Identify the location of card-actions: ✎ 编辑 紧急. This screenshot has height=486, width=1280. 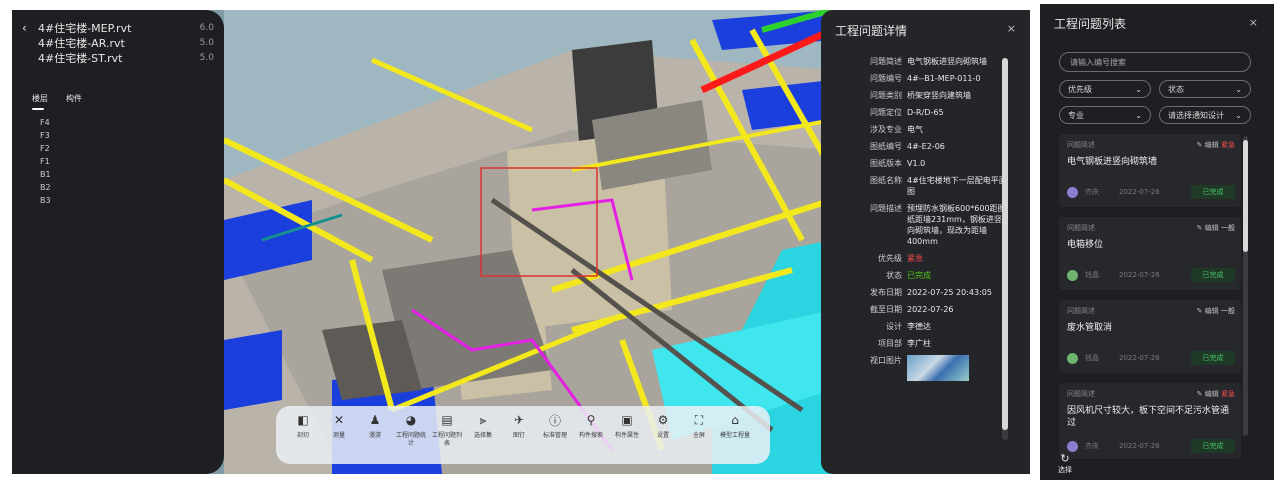
(1216, 145).